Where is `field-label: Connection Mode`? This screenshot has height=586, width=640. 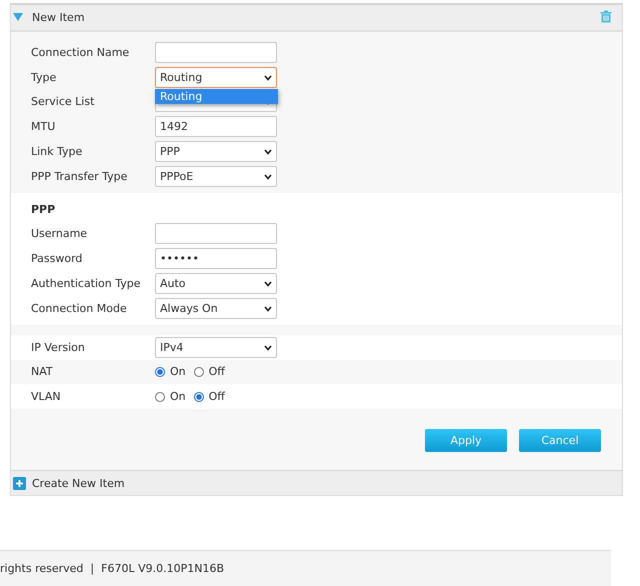
field-label: Connection Mode is located at coordinates (79, 308).